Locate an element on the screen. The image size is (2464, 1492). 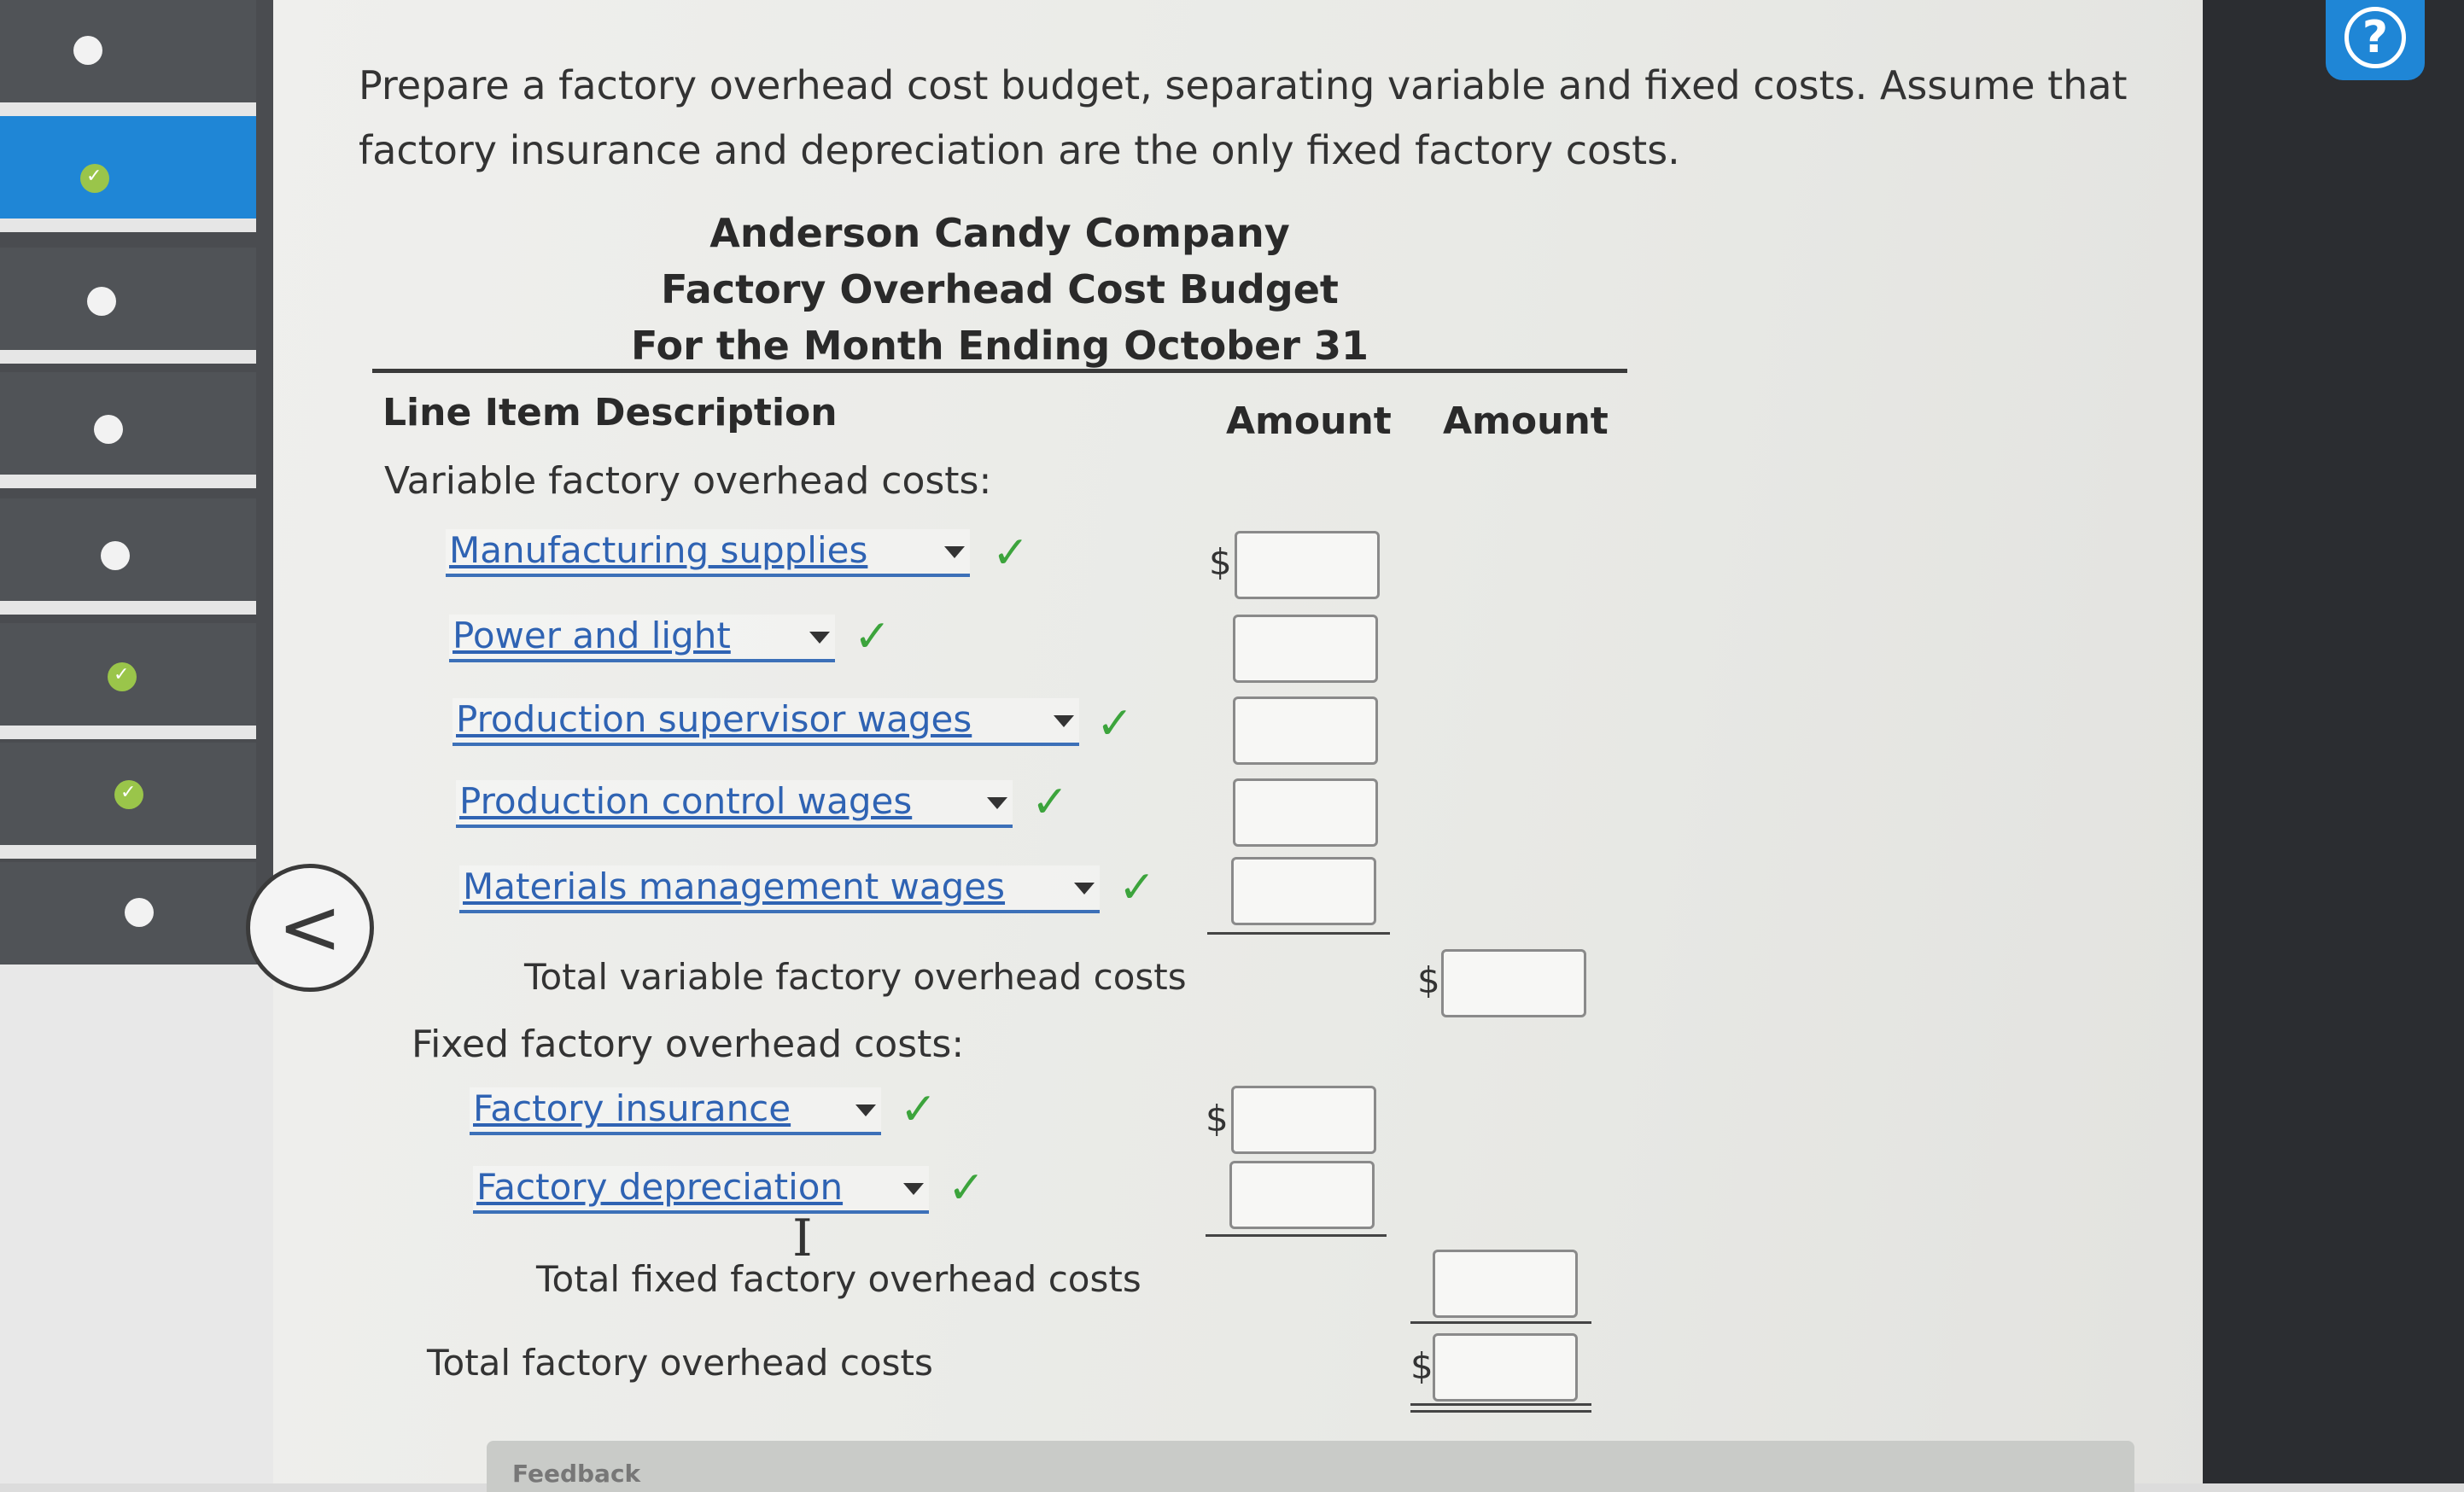
progress-step-2-current is located at coordinates (128, 174).